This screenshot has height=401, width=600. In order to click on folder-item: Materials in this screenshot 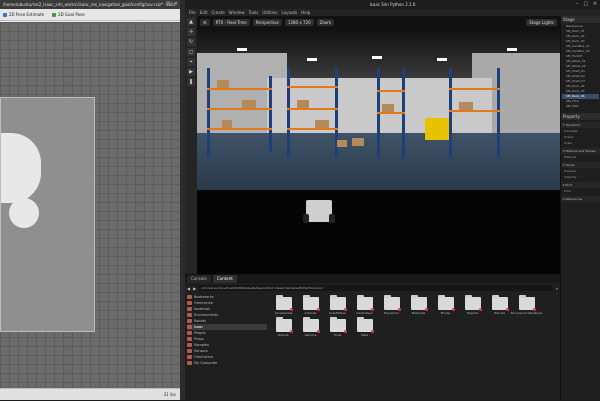, I will do `click(418, 305)`.